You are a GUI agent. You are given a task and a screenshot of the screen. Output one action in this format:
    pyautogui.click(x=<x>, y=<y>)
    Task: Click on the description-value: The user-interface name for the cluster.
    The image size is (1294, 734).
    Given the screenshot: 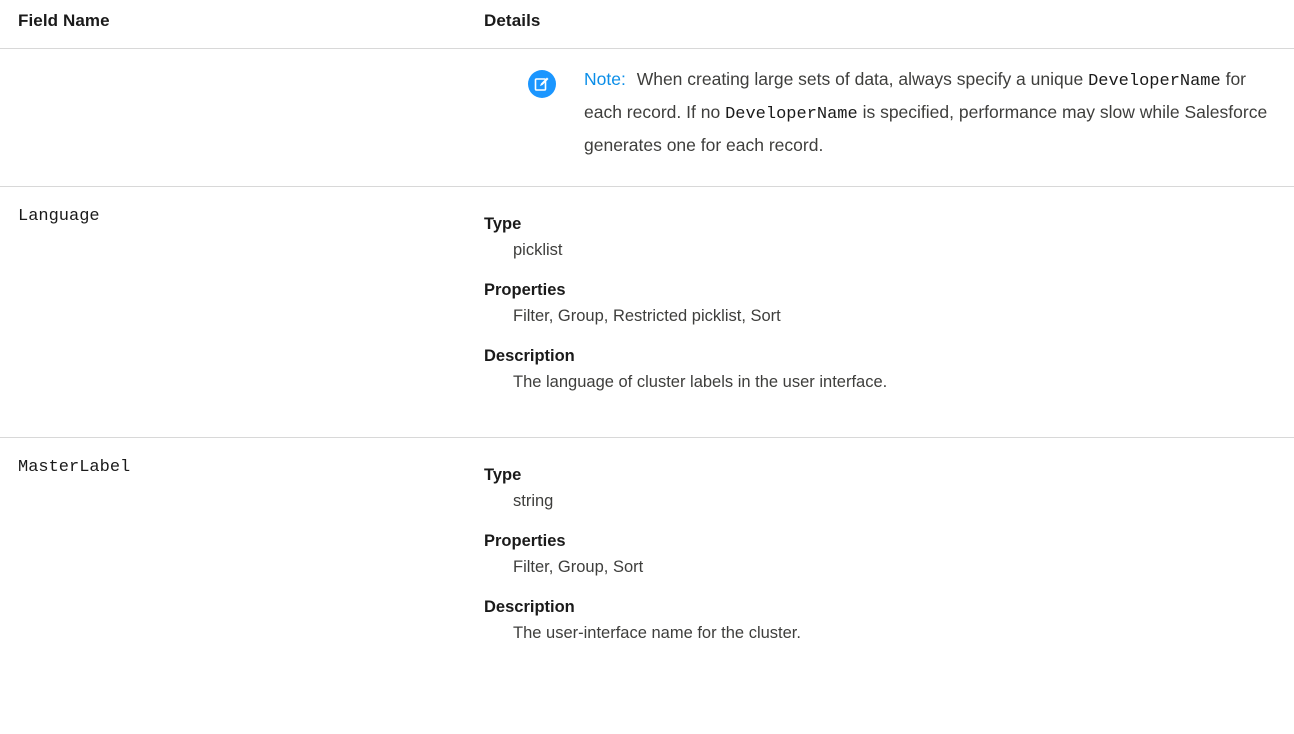 What is the action you would take?
    pyautogui.click(x=657, y=633)
    